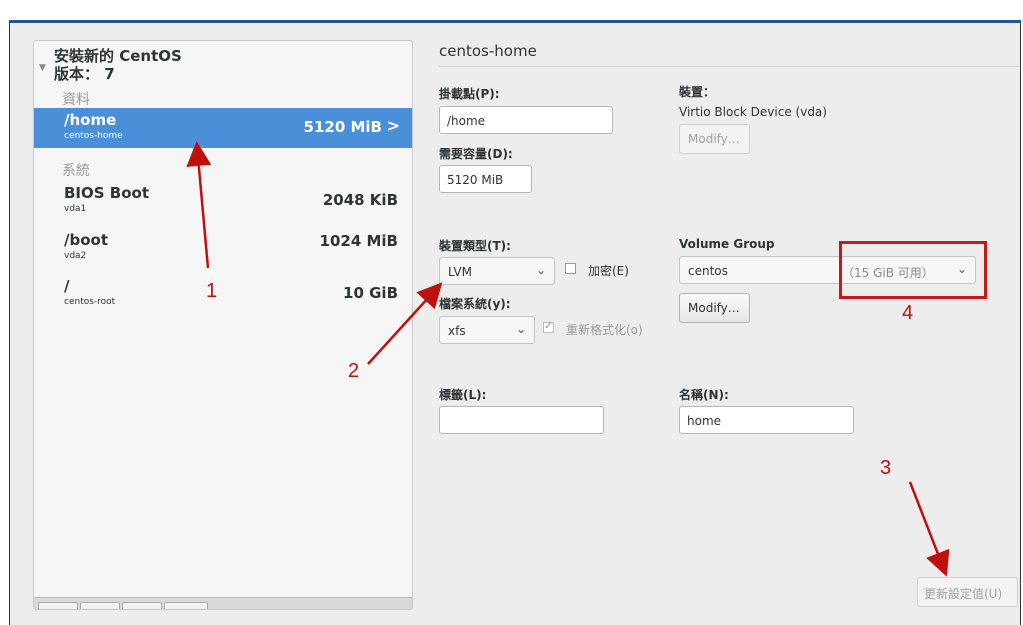  What do you see at coordinates (86, 240) in the screenshot?
I see `partition-name: /boot` at bounding box center [86, 240].